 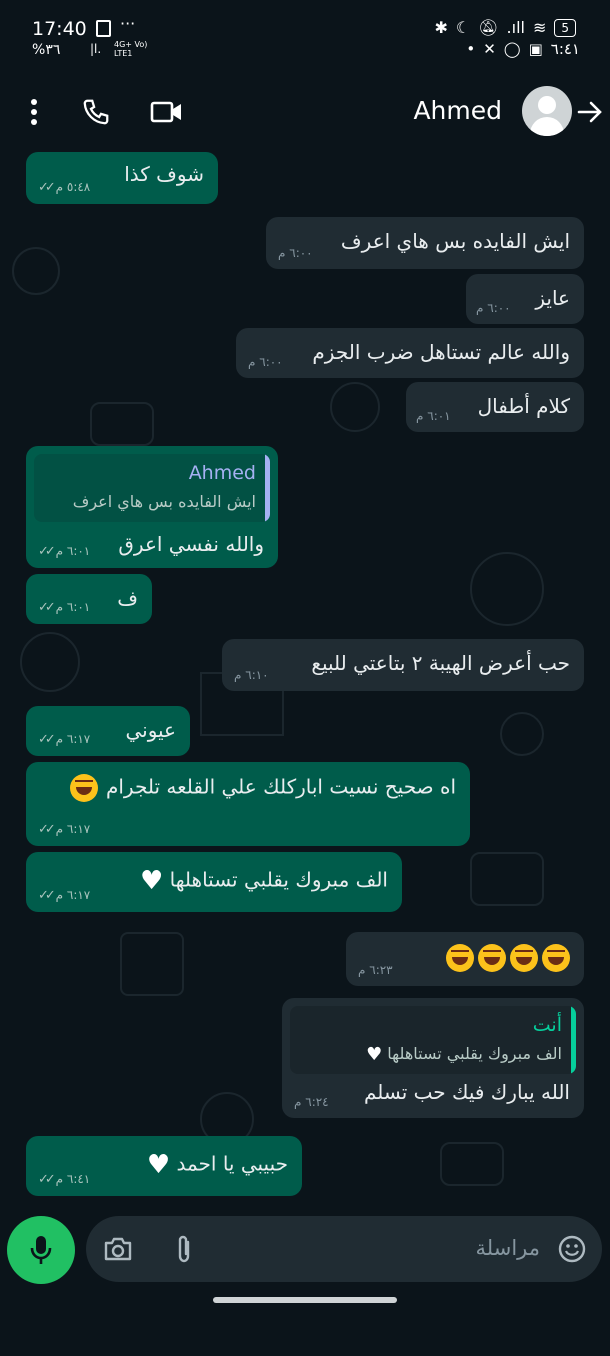 I want to click on voice-call-icon, so click(x=96, y=112).